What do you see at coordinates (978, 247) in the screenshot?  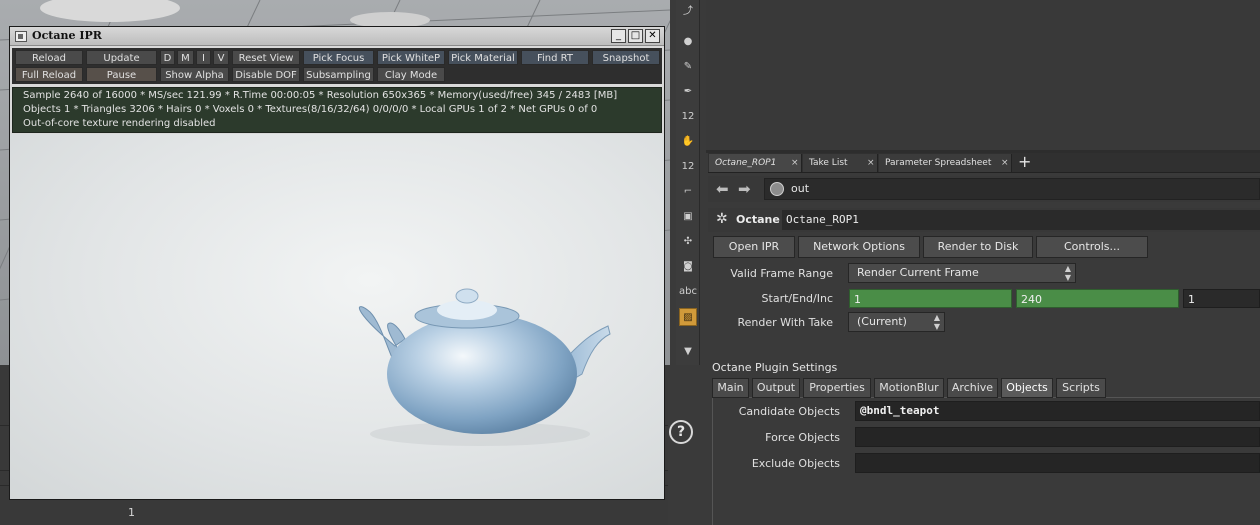 I see `render-to-disk-button: Render to Disk` at bounding box center [978, 247].